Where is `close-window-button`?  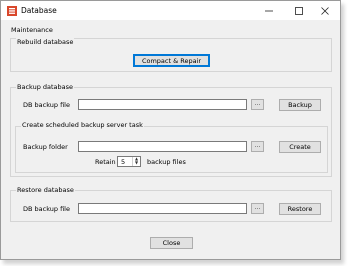
close-window-button is located at coordinates (325, 10).